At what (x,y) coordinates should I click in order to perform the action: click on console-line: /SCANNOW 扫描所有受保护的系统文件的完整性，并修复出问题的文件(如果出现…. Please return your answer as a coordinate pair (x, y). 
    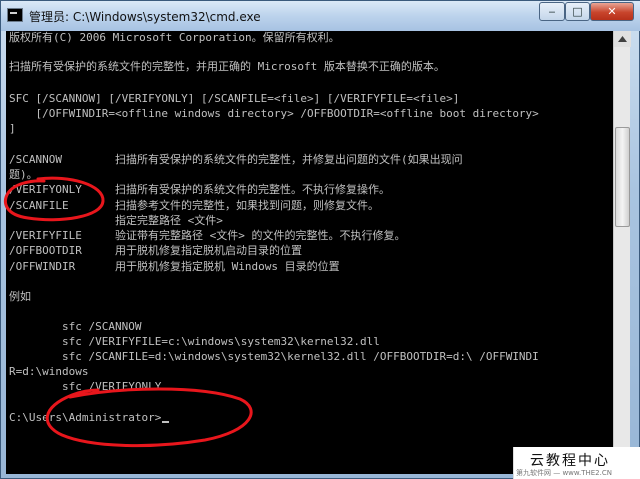
    Looking at the image, I should click on (236, 159).